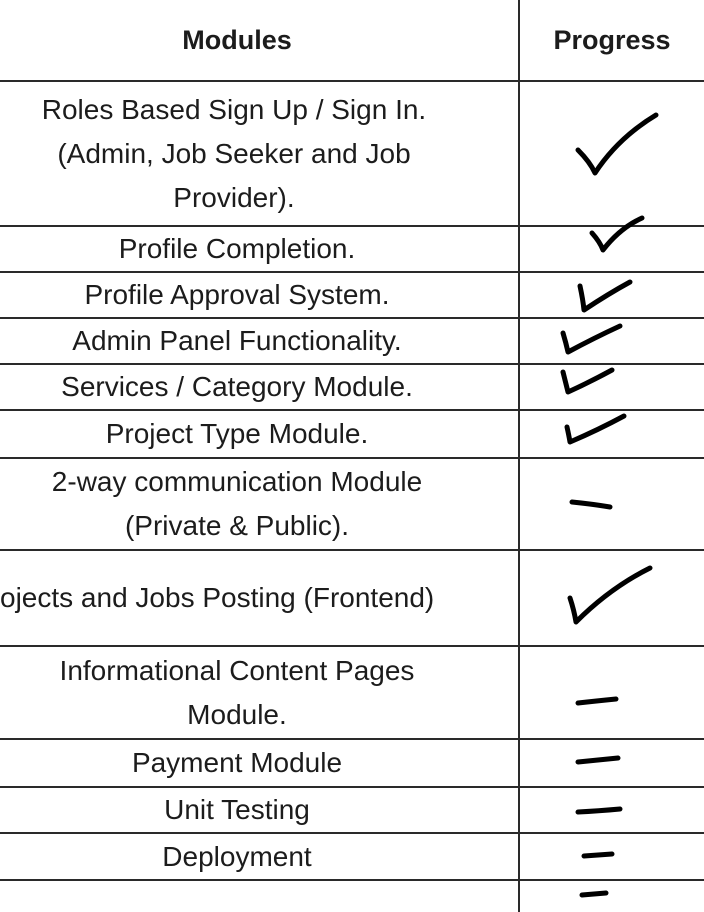 This screenshot has height=912, width=704. What do you see at coordinates (594, 894) in the screenshot?
I see `dash-mark-icon` at bounding box center [594, 894].